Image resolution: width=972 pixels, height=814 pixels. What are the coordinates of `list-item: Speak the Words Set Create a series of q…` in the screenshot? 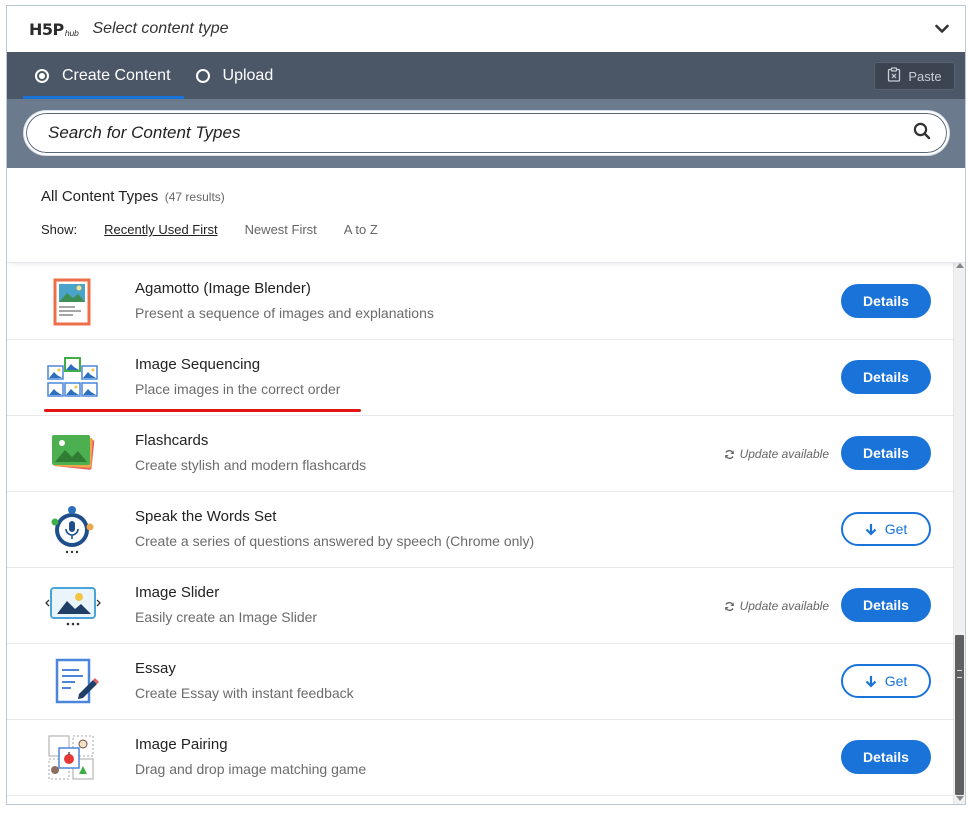 It's located at (480, 530).